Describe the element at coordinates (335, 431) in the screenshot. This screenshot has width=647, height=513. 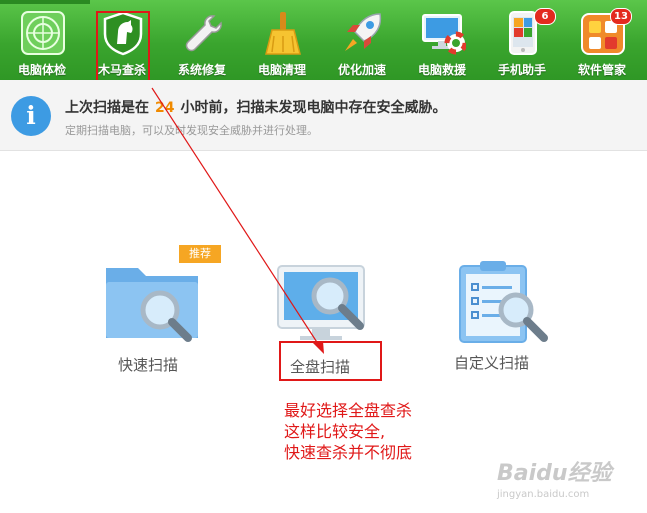
I see `annotation-line: 这样比较安全,` at that location.